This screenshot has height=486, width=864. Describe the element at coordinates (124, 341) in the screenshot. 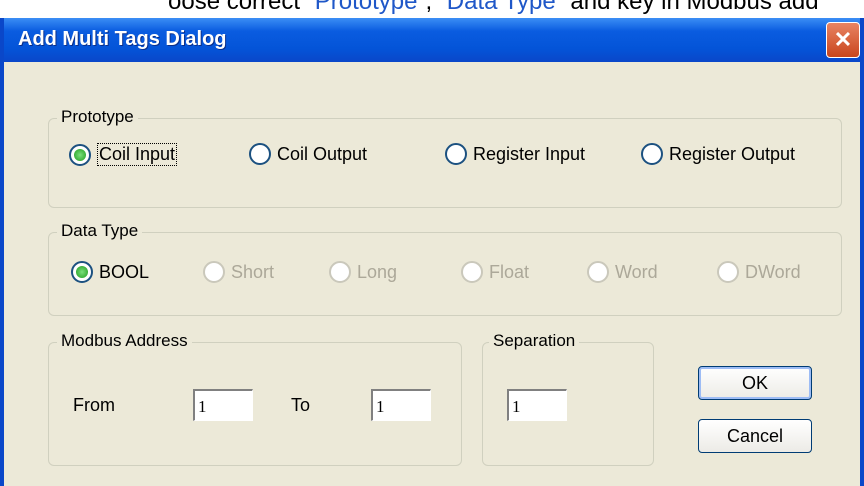

I see `modbus-address-legend: Modbus Address` at that location.